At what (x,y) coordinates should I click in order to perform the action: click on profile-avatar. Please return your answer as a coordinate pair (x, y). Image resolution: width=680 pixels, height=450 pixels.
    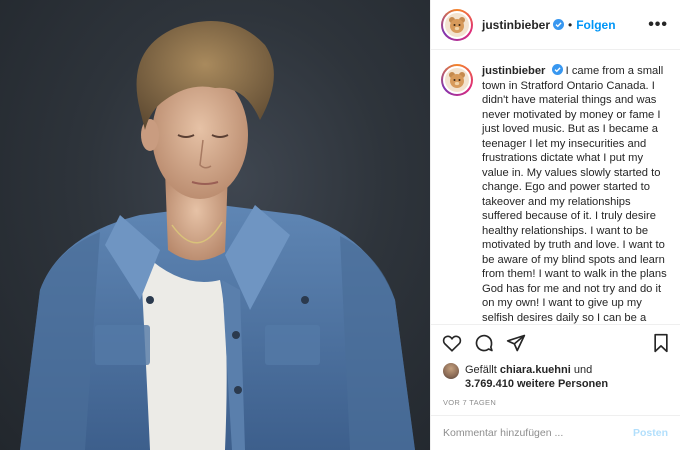
    Looking at the image, I should click on (457, 24).